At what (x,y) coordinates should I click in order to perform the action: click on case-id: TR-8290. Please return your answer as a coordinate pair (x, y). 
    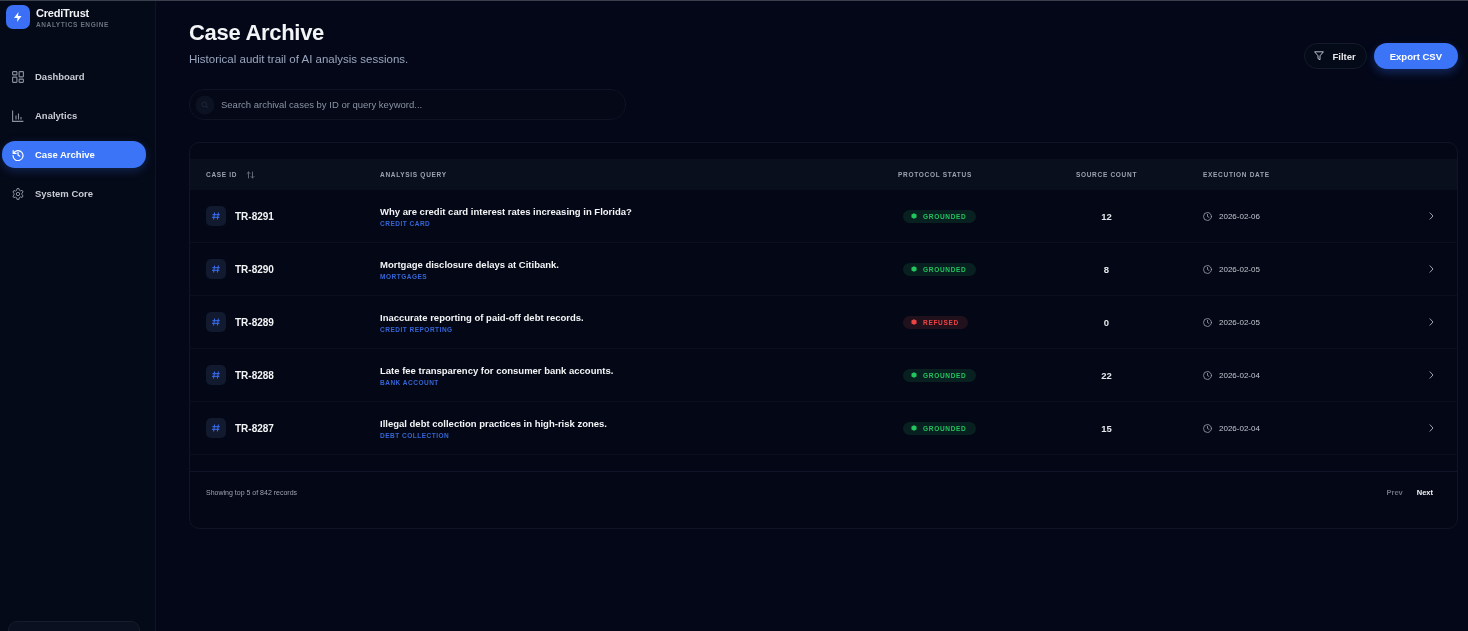
    Looking at the image, I should click on (254, 269).